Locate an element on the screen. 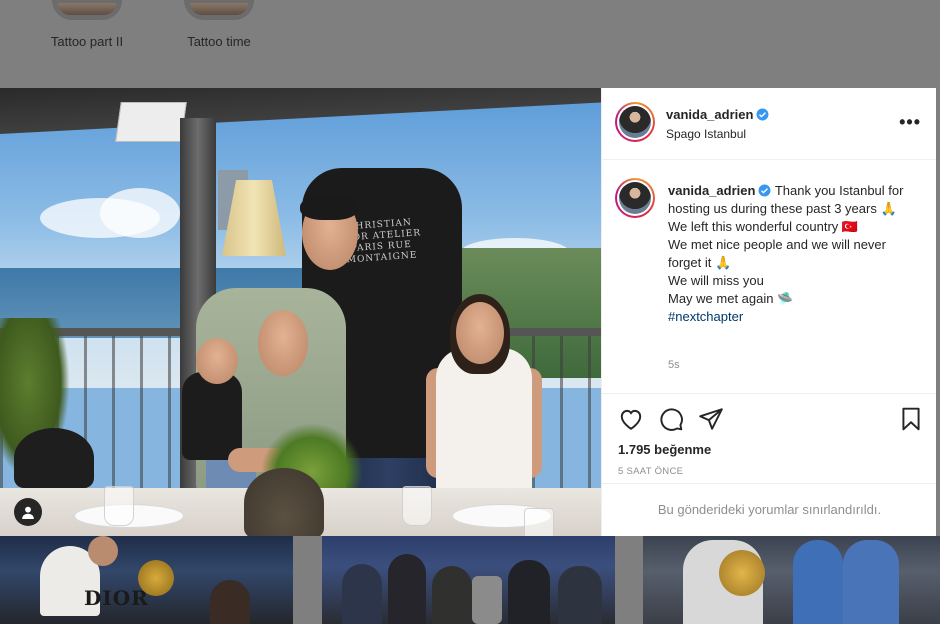  user-icon is located at coordinates (28, 512).